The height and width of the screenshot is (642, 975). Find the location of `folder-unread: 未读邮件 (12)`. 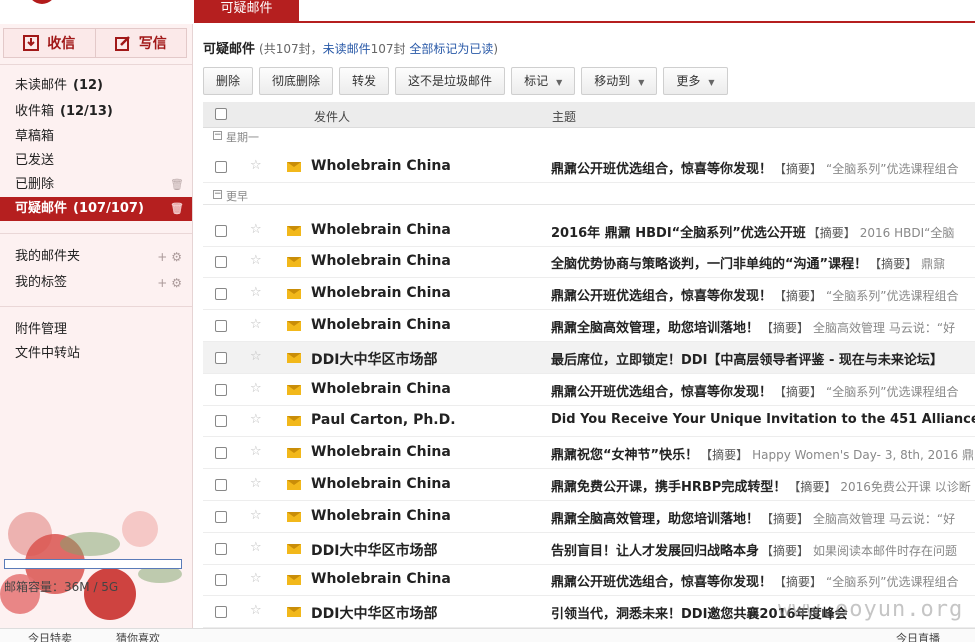

folder-unread: 未读邮件 (12) is located at coordinates (96, 86).